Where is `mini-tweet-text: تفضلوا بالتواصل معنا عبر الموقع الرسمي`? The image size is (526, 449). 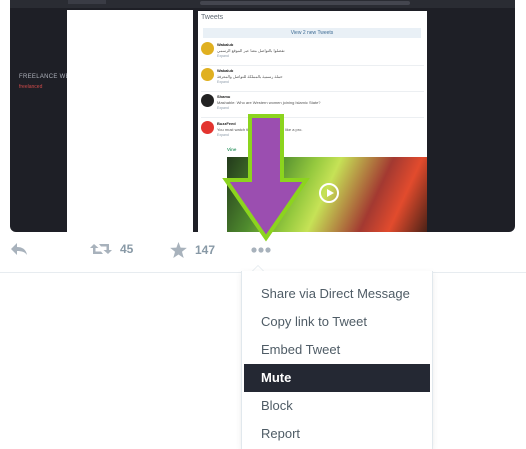
mini-tweet-text: تفضلوا بالتواصل معنا عبر الموقع الرسمي is located at coordinates (251, 50).